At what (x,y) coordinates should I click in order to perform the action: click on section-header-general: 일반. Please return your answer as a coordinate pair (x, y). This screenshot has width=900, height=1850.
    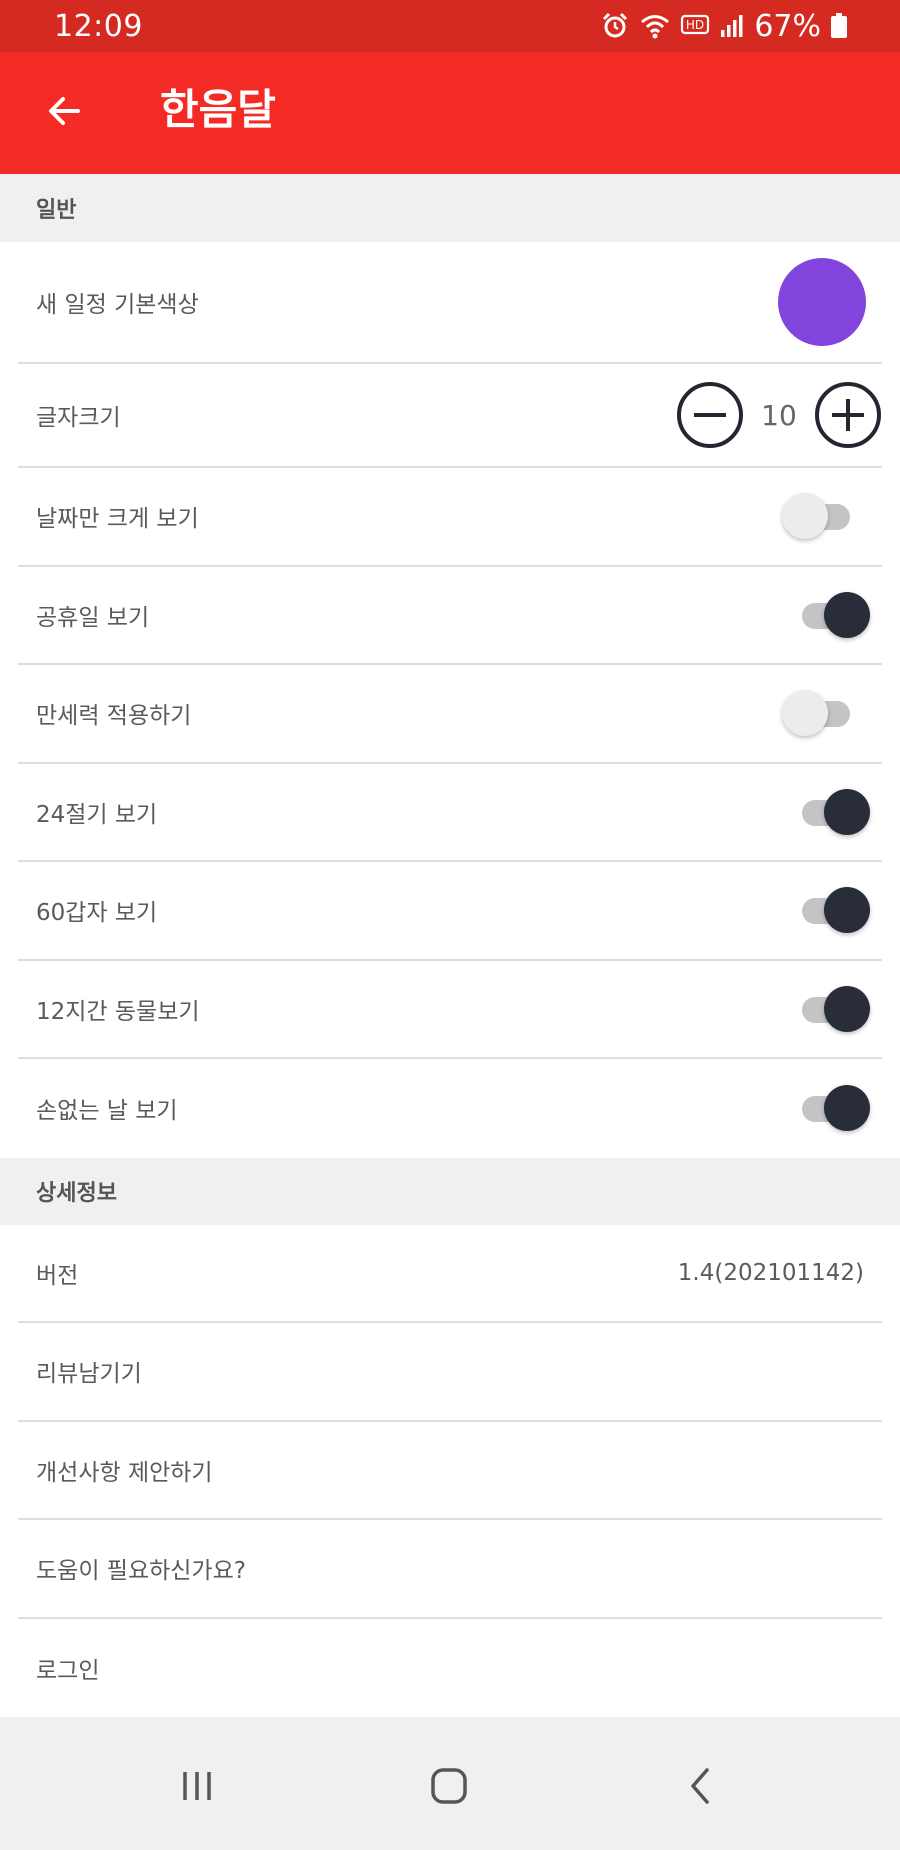
    Looking at the image, I should click on (450, 208).